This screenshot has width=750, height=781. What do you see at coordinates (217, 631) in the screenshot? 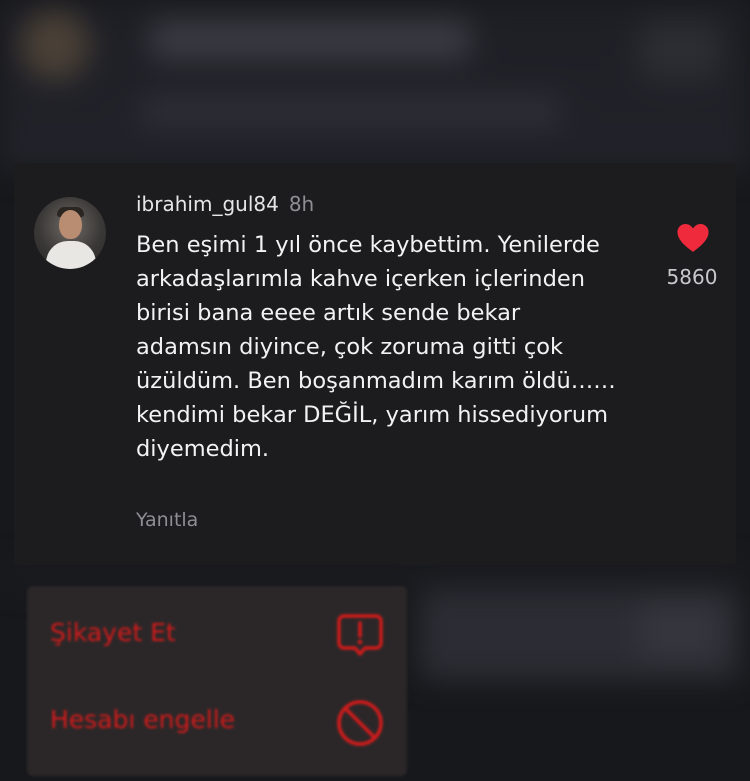
I see `report-menu-item: Şikayet Et` at bounding box center [217, 631].